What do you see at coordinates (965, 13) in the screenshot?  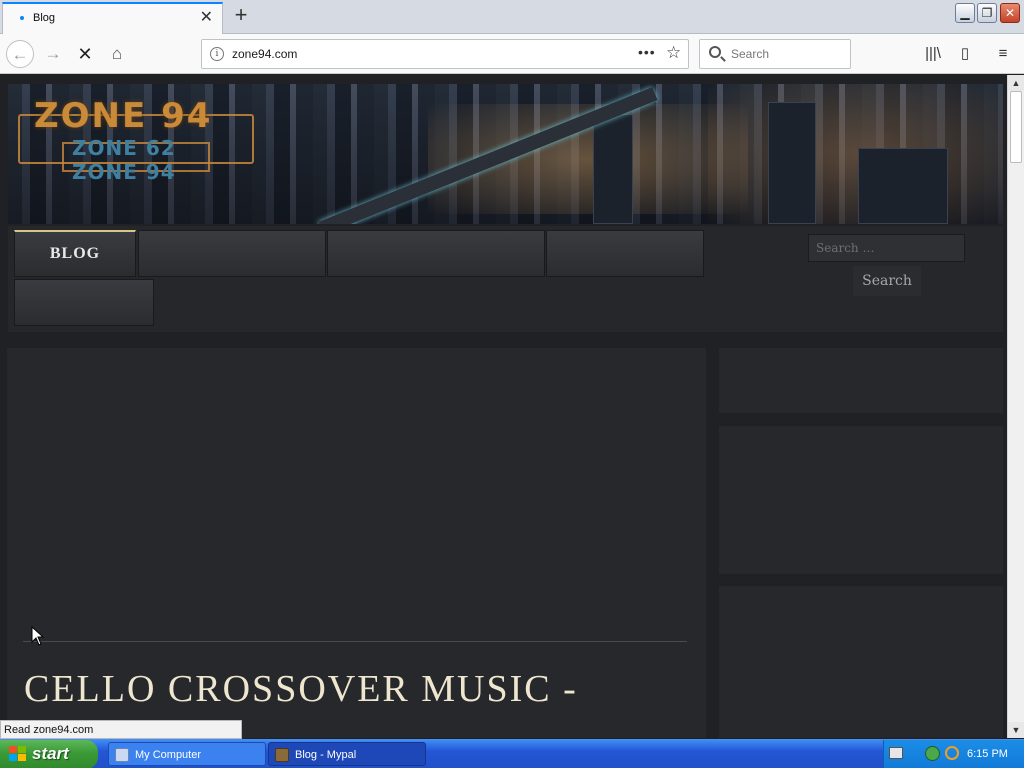 I see `minimize-window-button: ▁` at bounding box center [965, 13].